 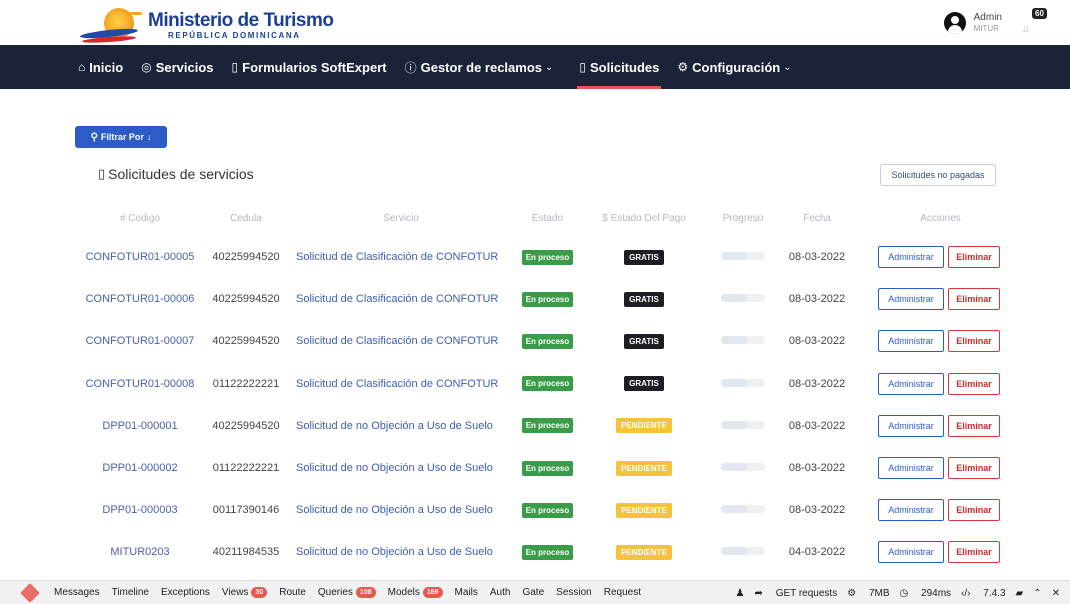 What do you see at coordinates (987, 17) in the screenshot?
I see `user-name: Admin` at bounding box center [987, 17].